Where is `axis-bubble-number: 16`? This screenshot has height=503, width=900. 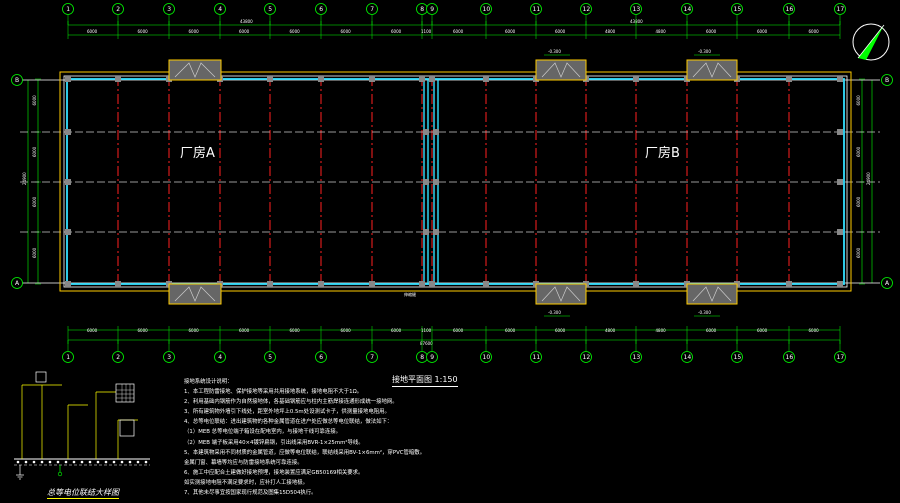
axis-bubble-number: 16 is located at coordinates (790, 357).